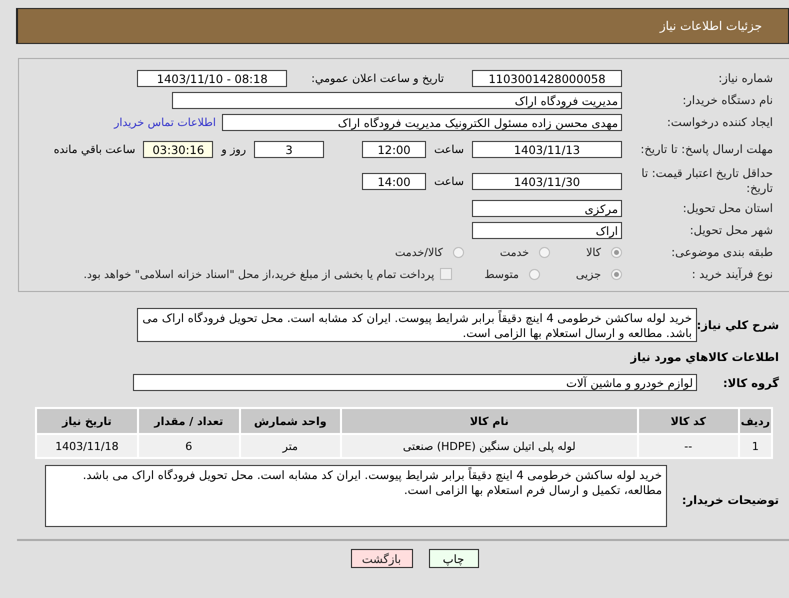 This screenshot has width=789, height=598. What do you see at coordinates (706, 149) in the screenshot?
I see `field-label: مهلت ارسال پاسخ: تا تاریخ:` at bounding box center [706, 149].